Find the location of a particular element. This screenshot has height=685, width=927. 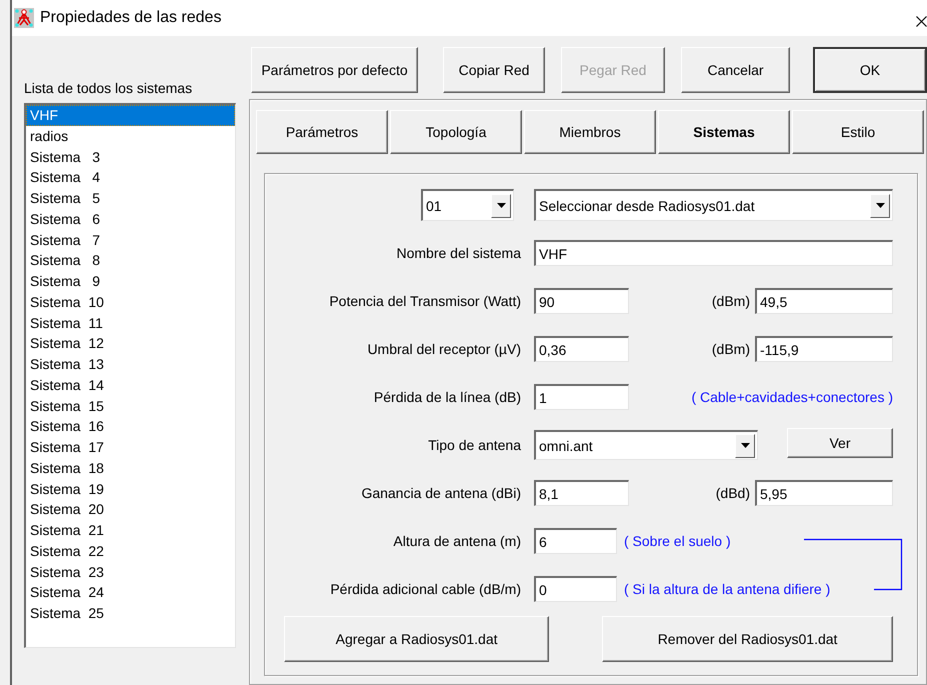

list-item: Sistema 22 is located at coordinates (130, 551).